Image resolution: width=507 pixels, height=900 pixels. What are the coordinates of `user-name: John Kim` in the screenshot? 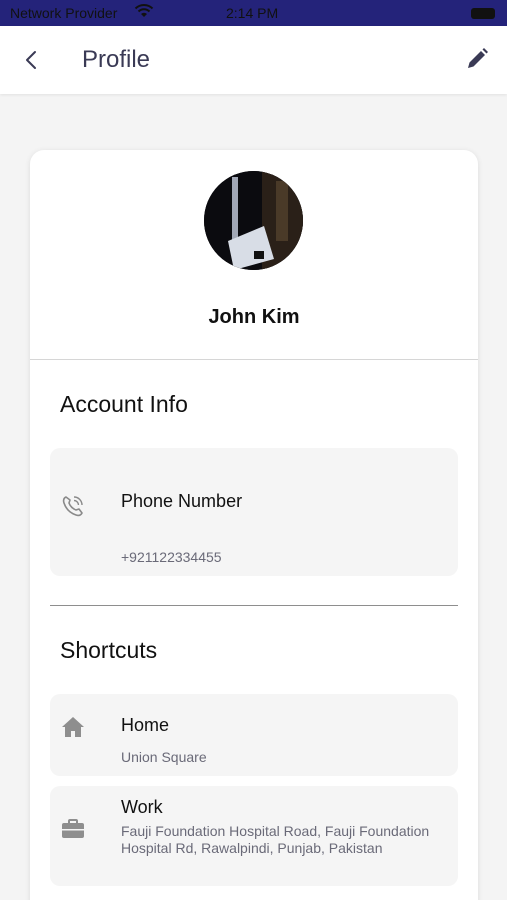 It's located at (254, 317).